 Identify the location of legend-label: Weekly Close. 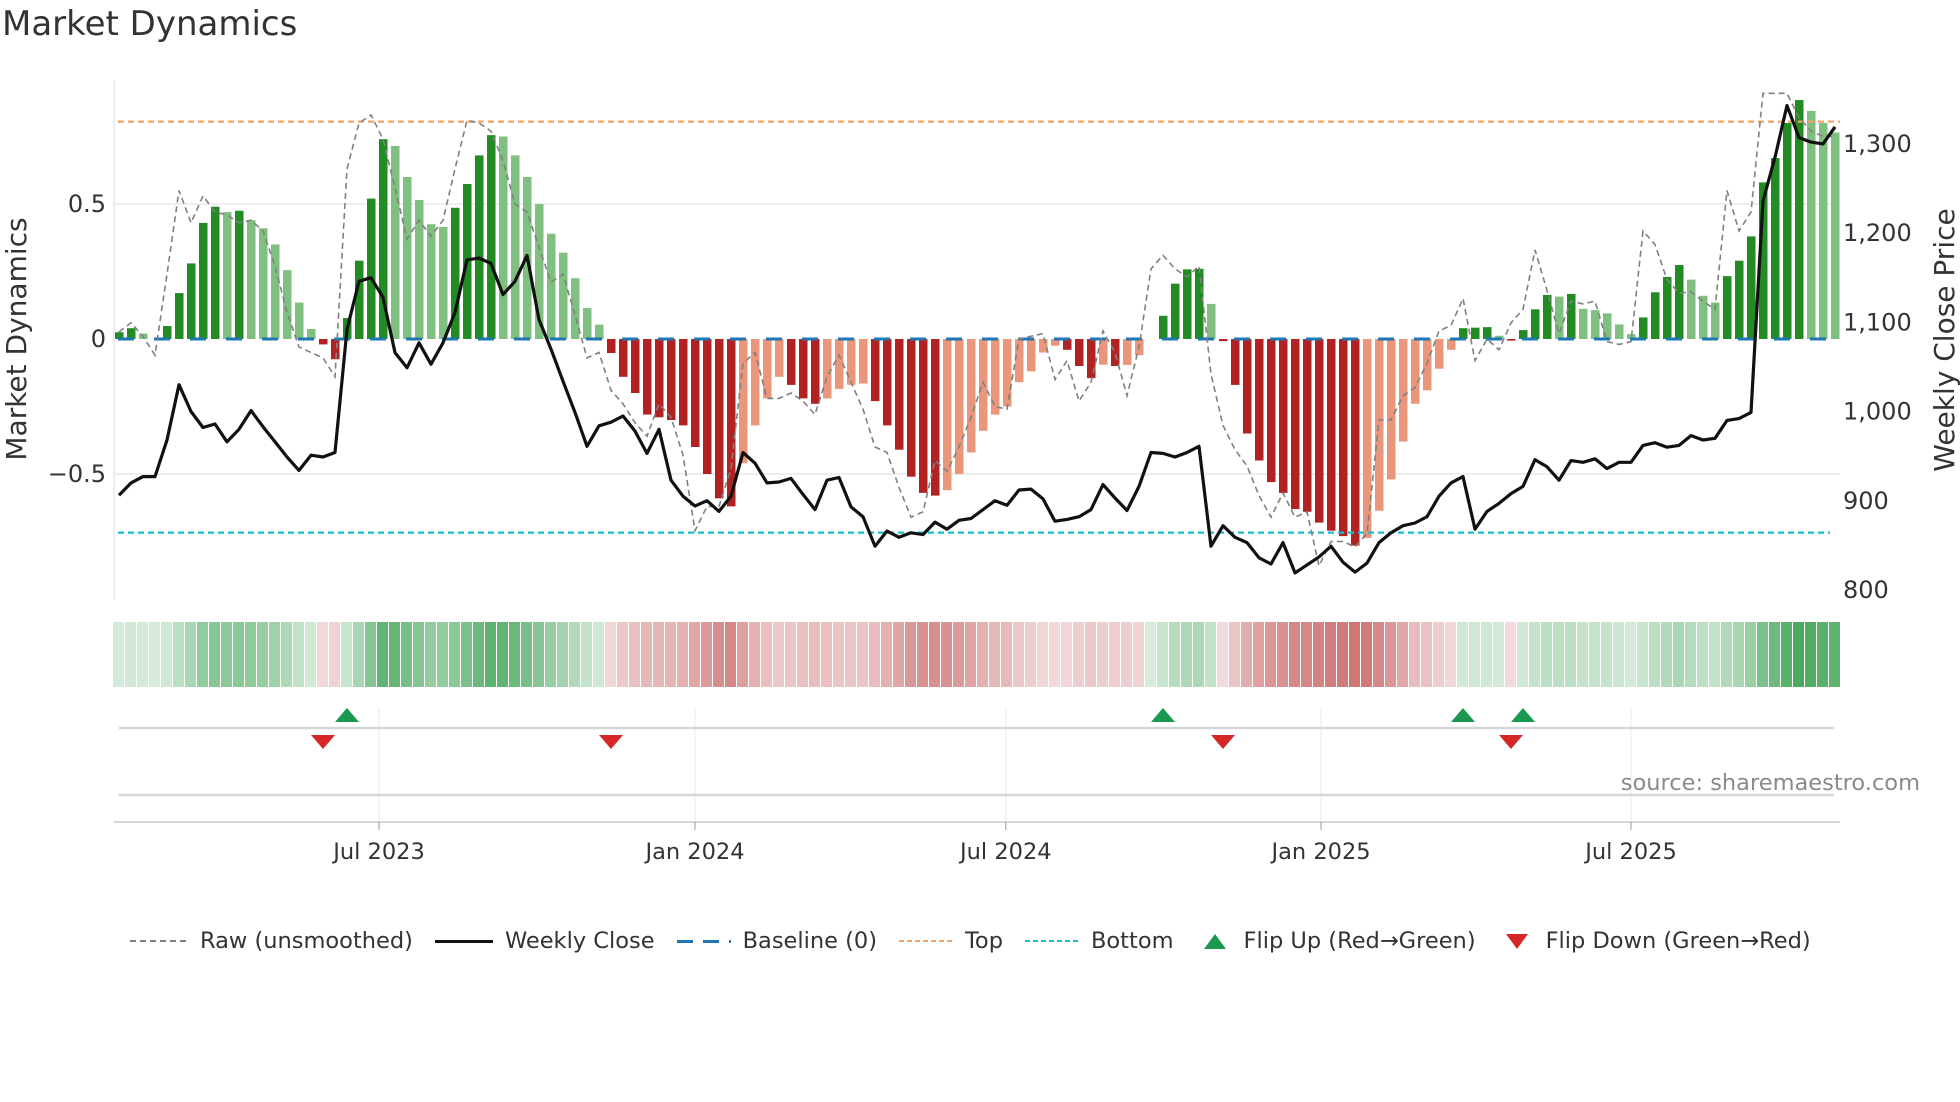
(579, 941).